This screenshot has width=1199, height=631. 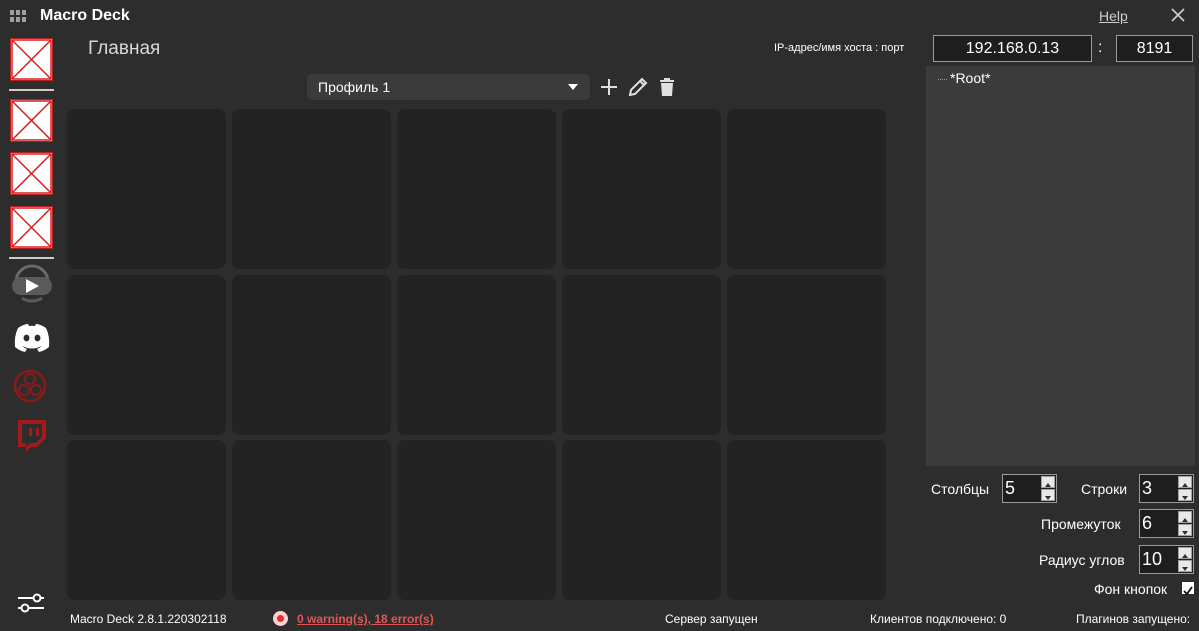 I want to click on corner-radius-value: 10, so click(x=1152, y=559).